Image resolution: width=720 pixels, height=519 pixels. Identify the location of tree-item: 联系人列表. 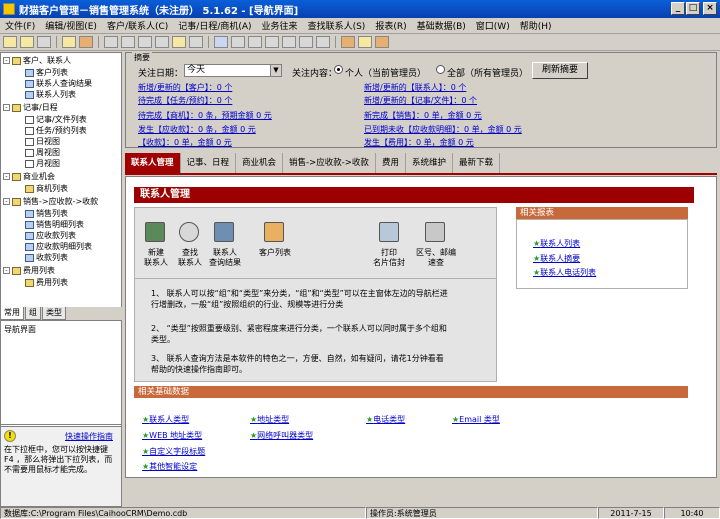
(50, 94).